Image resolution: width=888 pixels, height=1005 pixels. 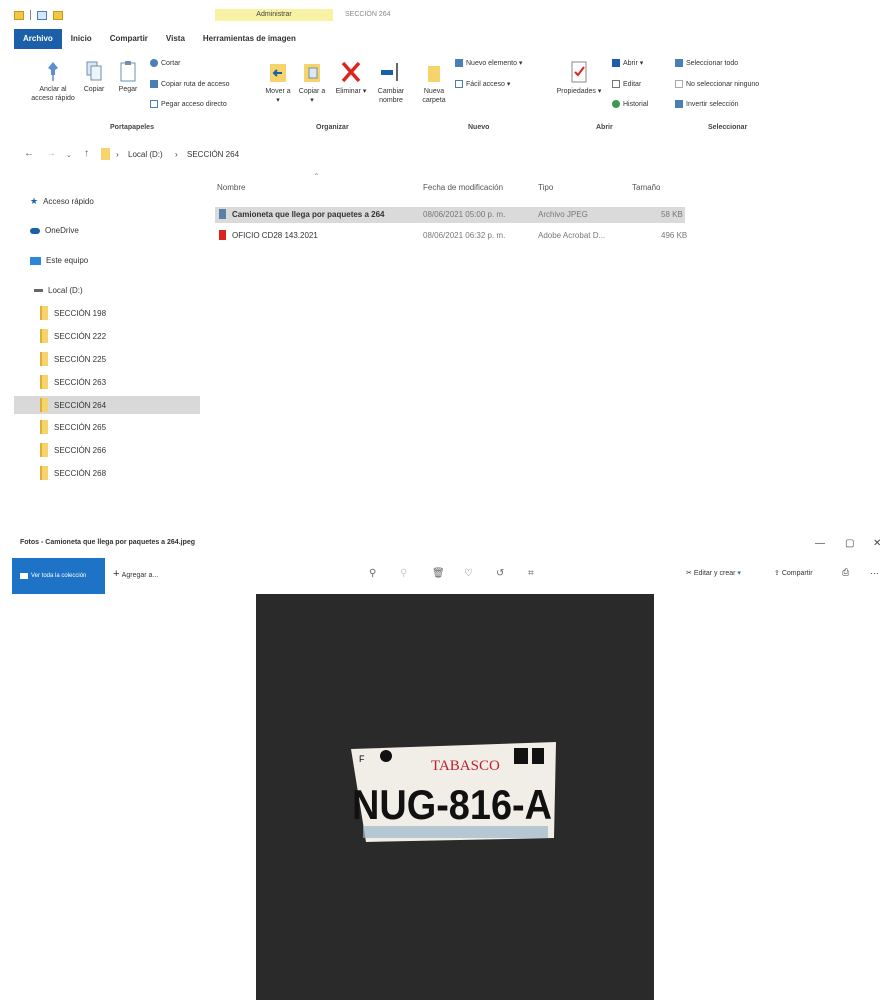 I want to click on sidebar-folder-item: SECCIÓN 225, so click(x=120, y=359).